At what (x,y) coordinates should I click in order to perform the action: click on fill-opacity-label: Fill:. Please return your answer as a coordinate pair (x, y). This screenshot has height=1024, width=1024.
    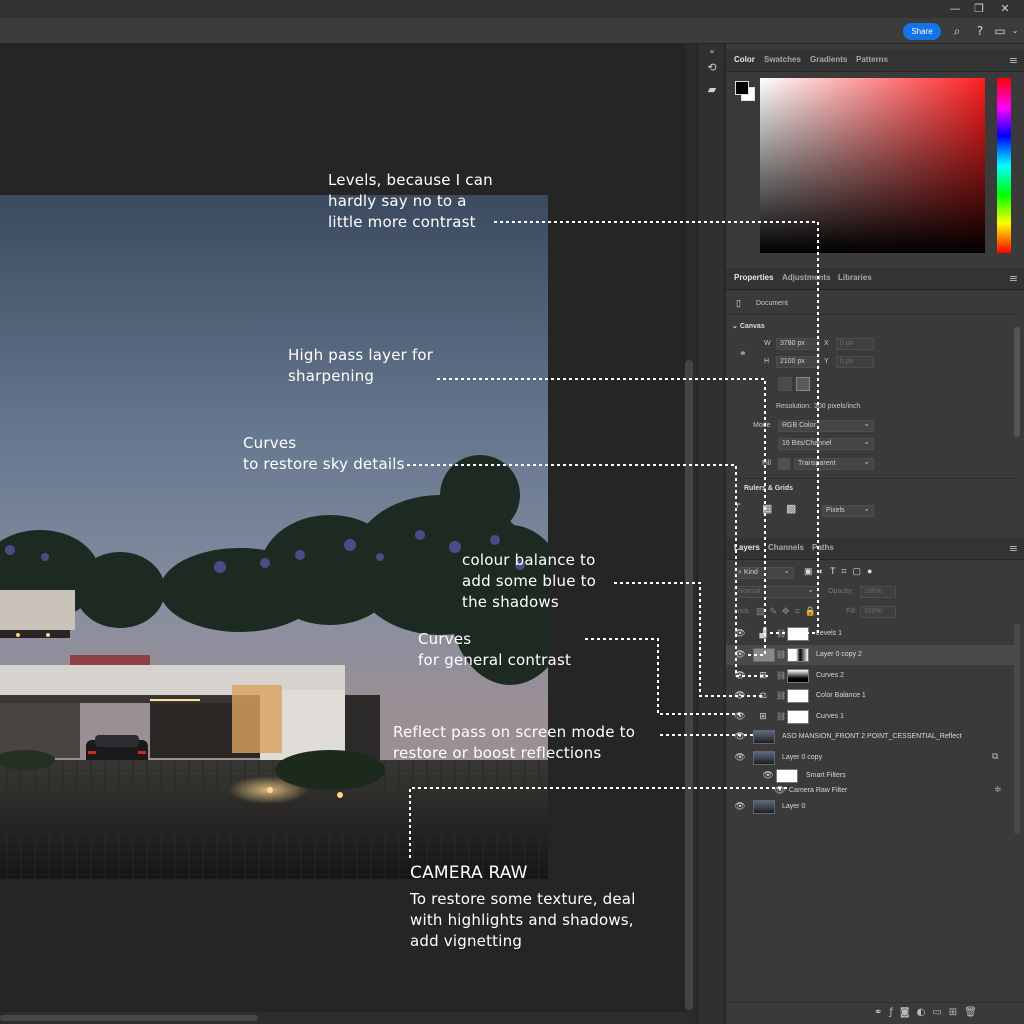
    Looking at the image, I should click on (851, 611).